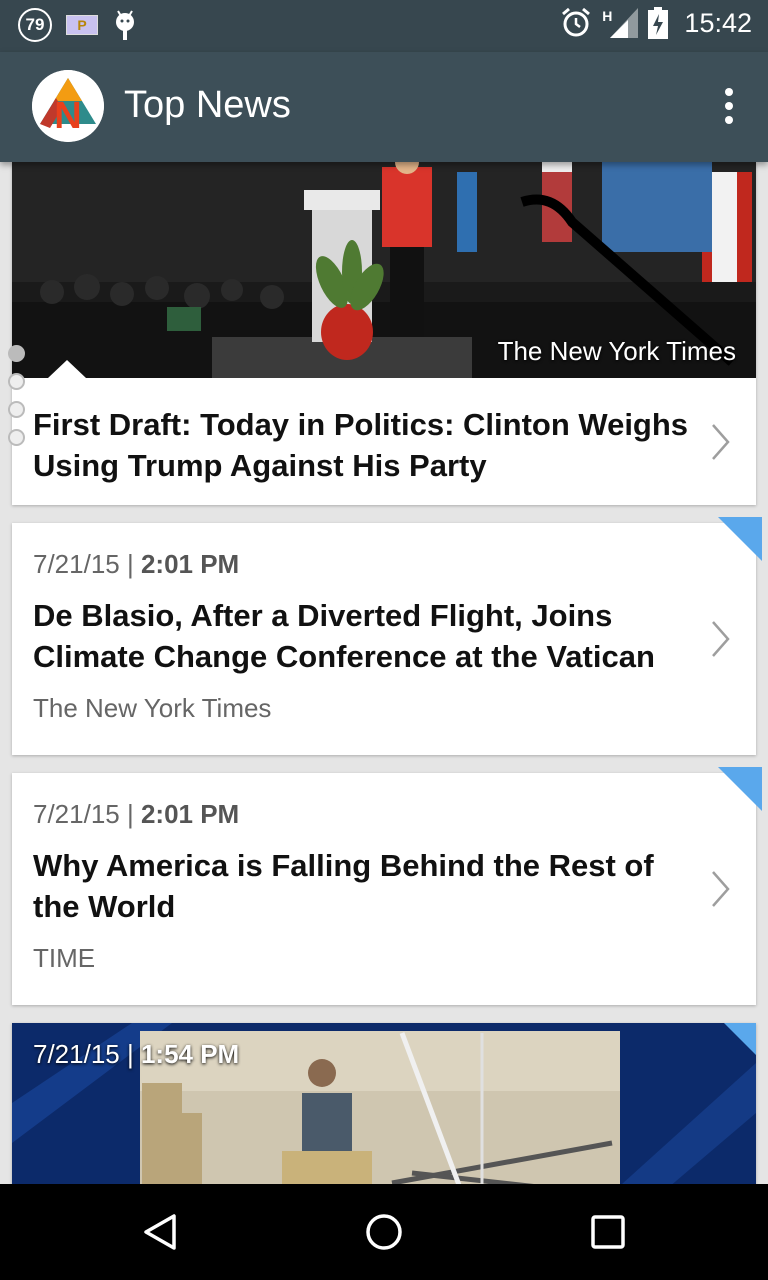 The height and width of the screenshot is (1280, 768). I want to click on home-icon, so click(384, 1232).